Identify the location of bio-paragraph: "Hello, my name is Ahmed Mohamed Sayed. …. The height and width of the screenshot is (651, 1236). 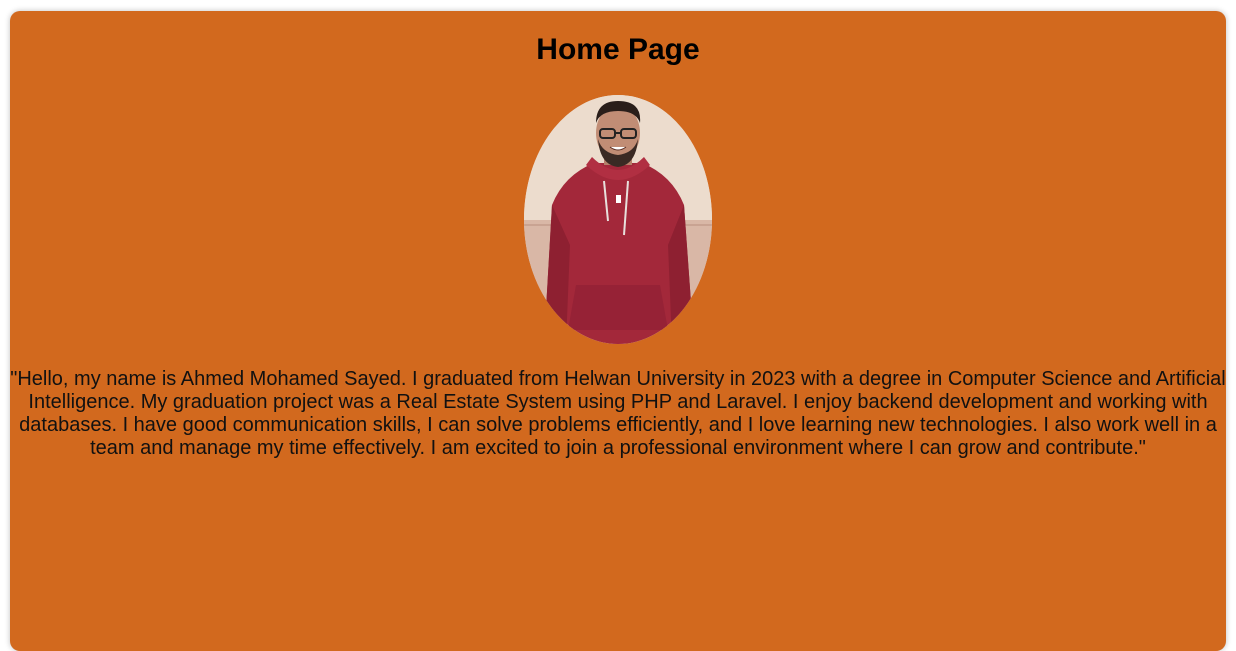
(618, 413).